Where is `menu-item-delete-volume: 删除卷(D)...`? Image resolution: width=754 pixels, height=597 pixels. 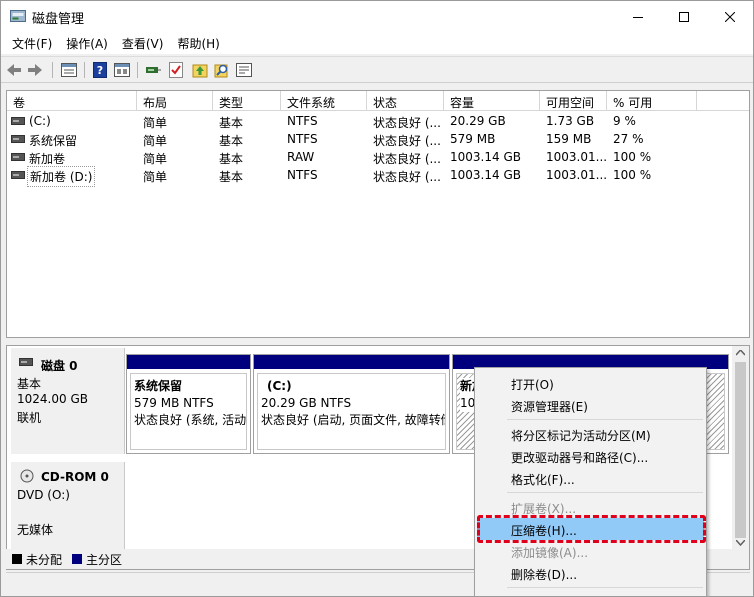
menu-item-delete-volume: 删除卷(D)... is located at coordinates (590, 573).